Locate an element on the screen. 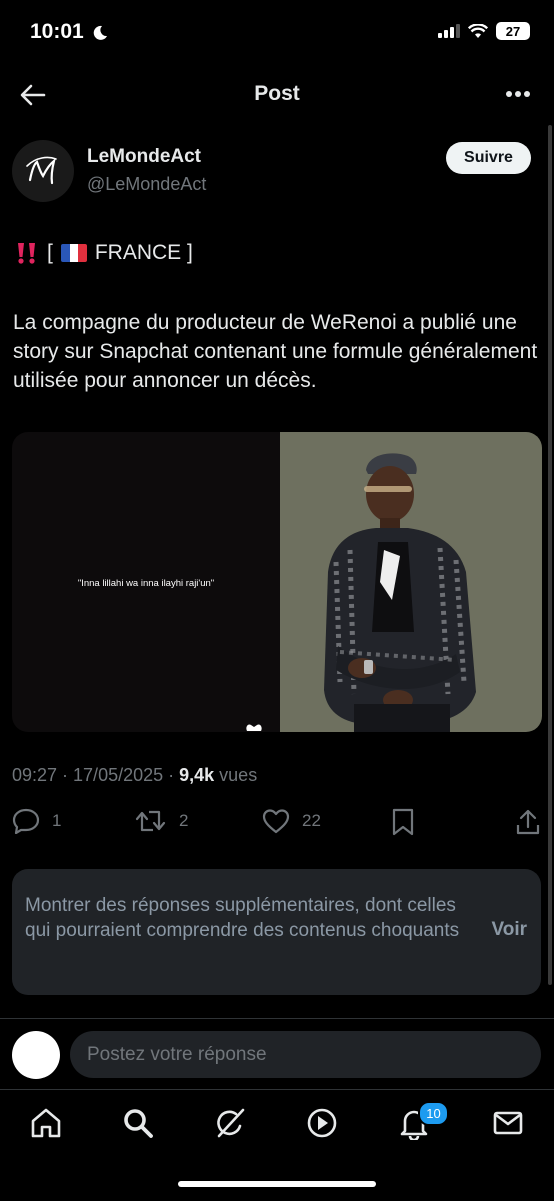 The height and width of the screenshot is (1201, 554). show-replies-button: Voir is located at coordinates (509, 930).